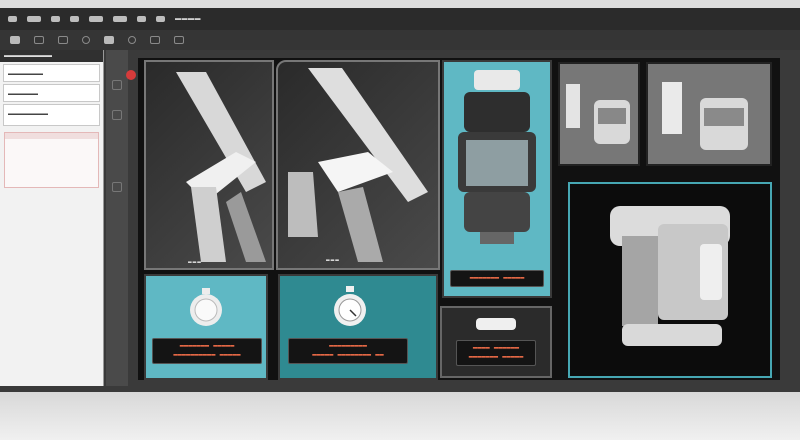 The width and height of the screenshot is (800, 440). I want to click on sidebar-item: ▬▬▬▬▬▬▬, so click(51, 73).